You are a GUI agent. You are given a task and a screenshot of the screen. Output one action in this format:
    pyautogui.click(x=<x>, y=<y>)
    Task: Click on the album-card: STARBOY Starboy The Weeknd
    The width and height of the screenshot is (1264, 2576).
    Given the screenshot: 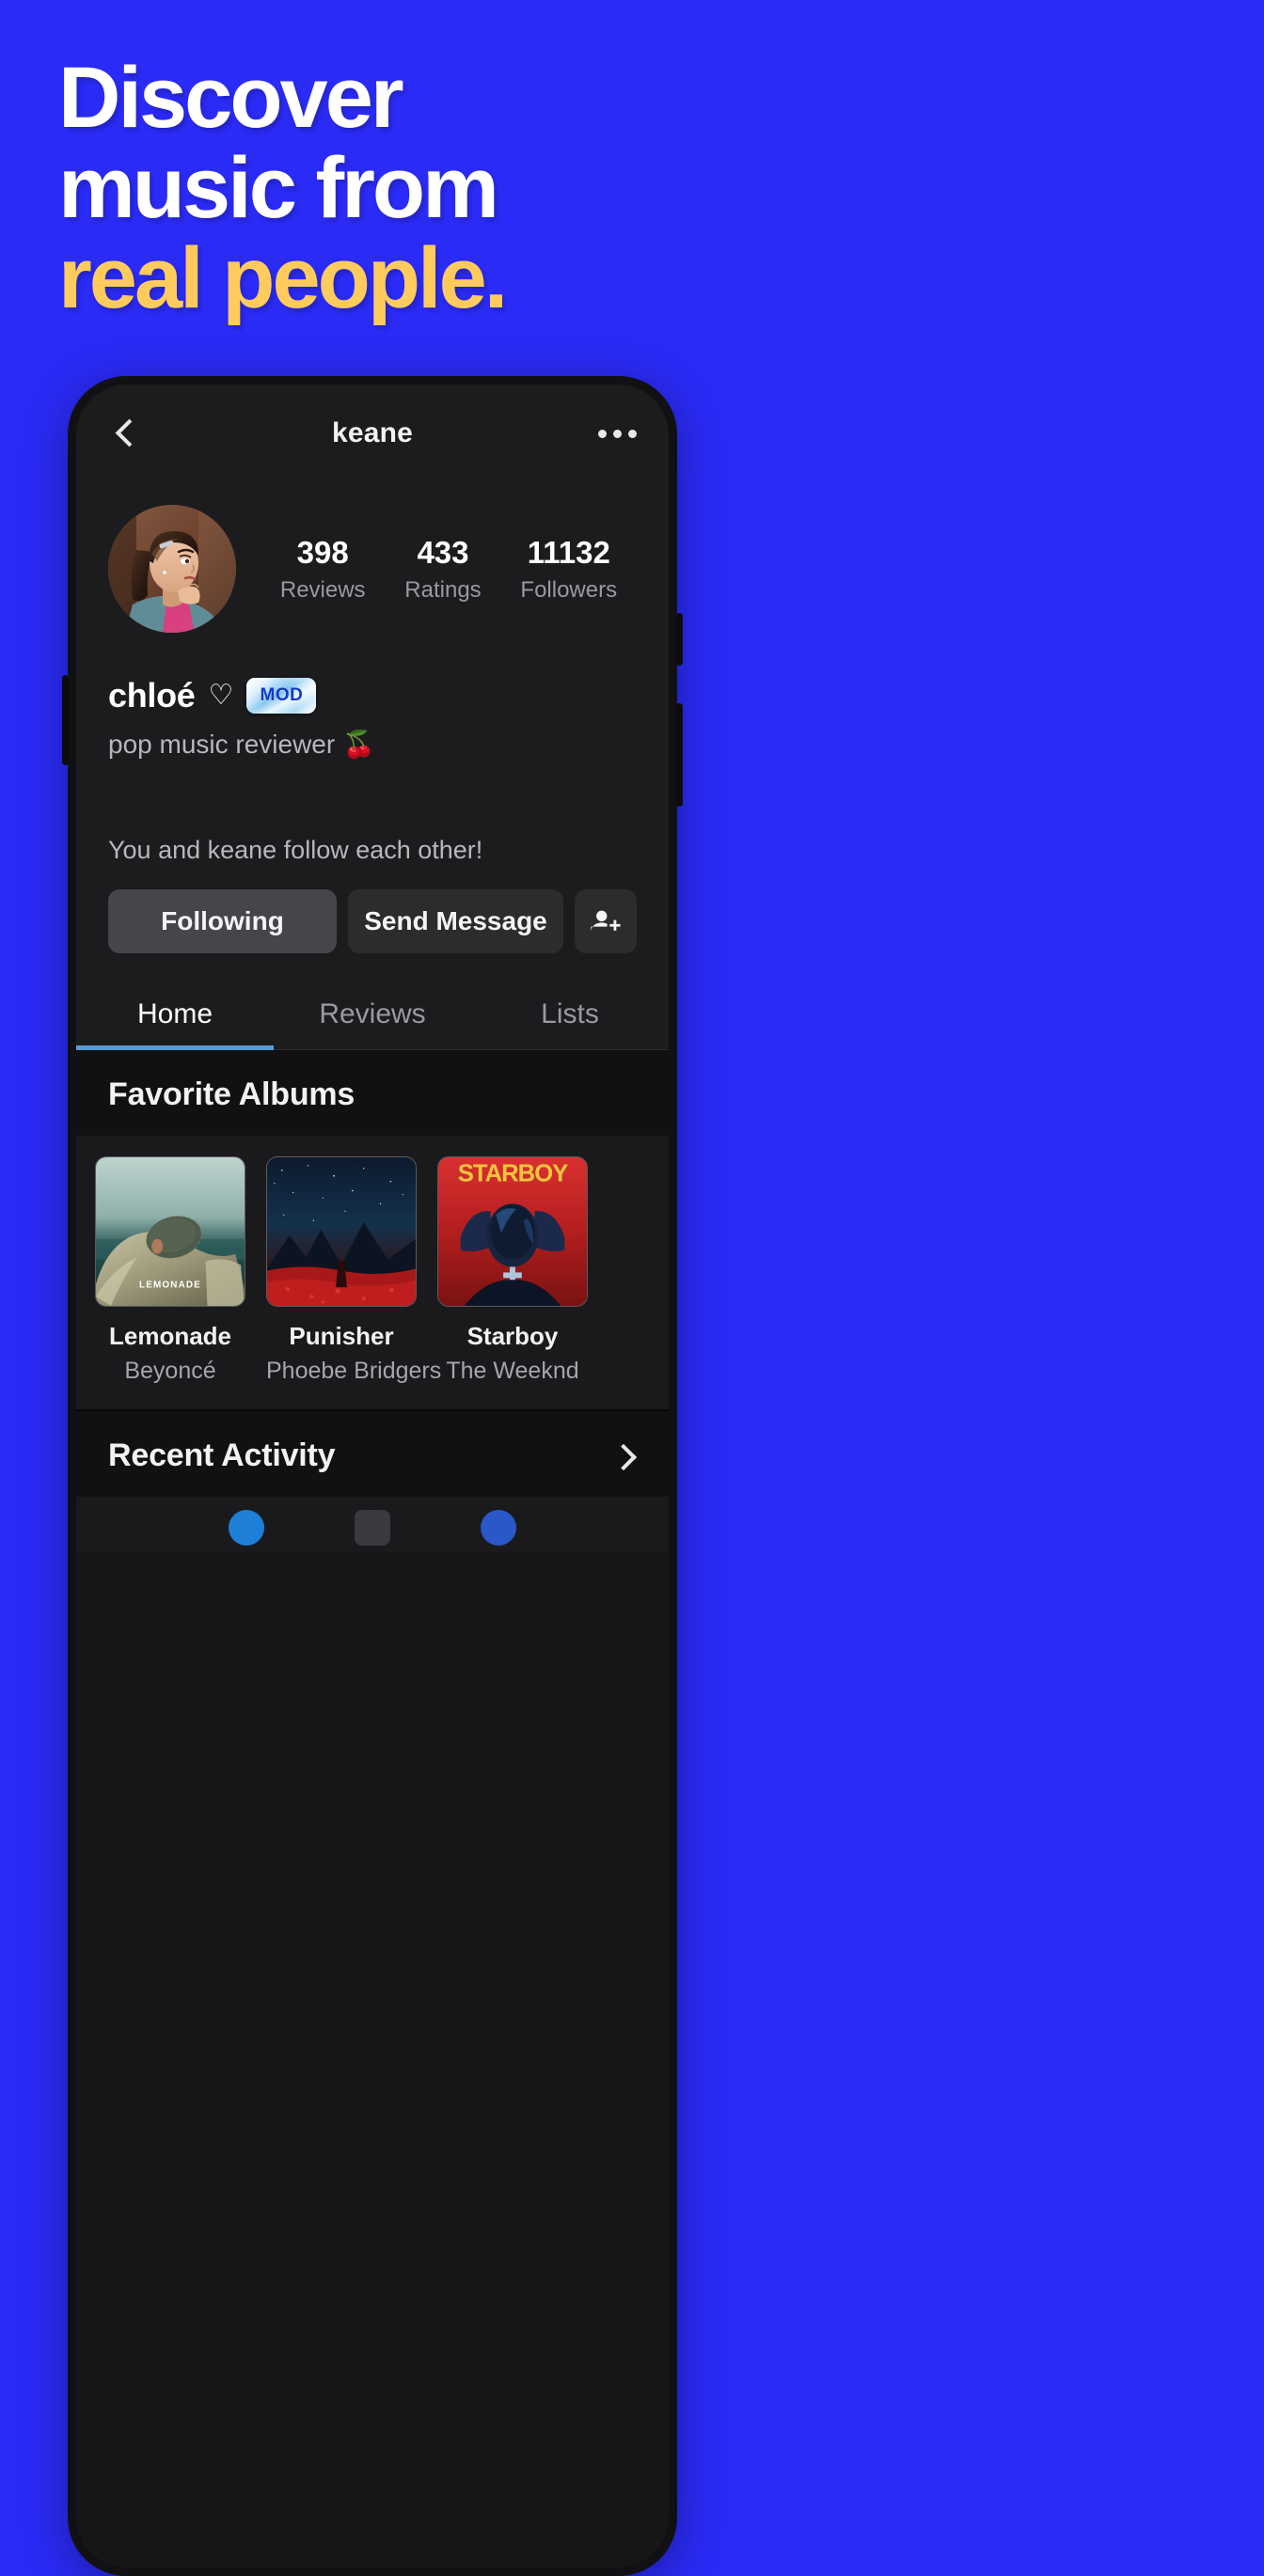 What is the action you would take?
    pyautogui.click(x=512, y=1271)
    